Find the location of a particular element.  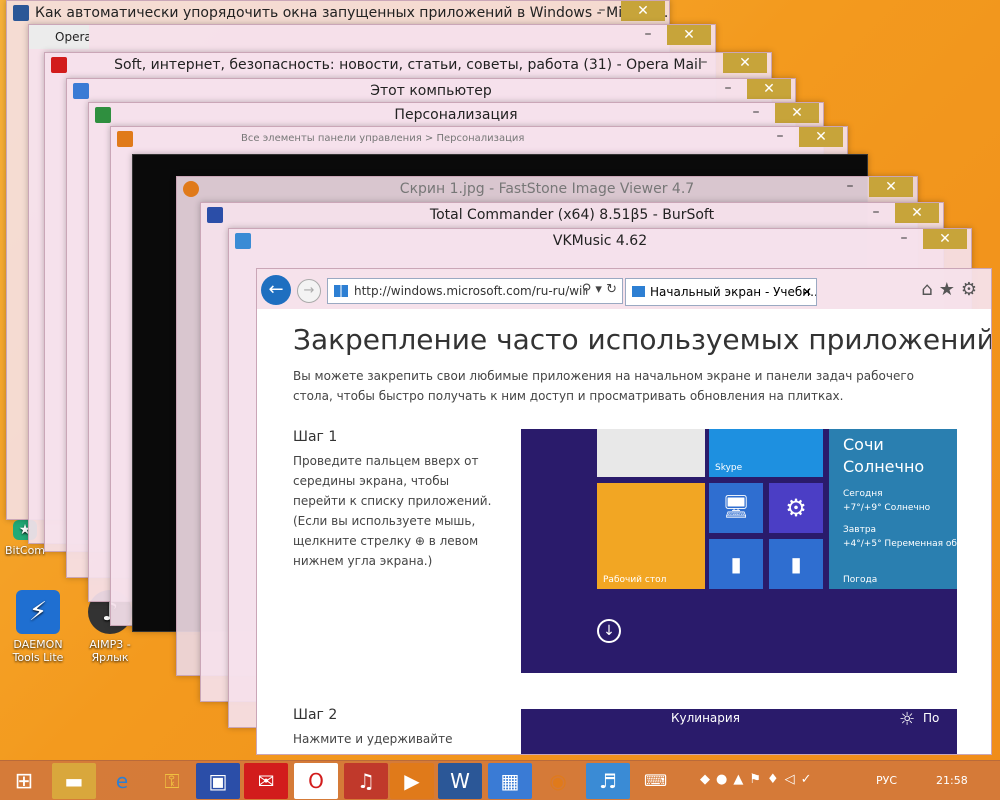

settings-tile: ⚙ is located at coordinates (796, 508).